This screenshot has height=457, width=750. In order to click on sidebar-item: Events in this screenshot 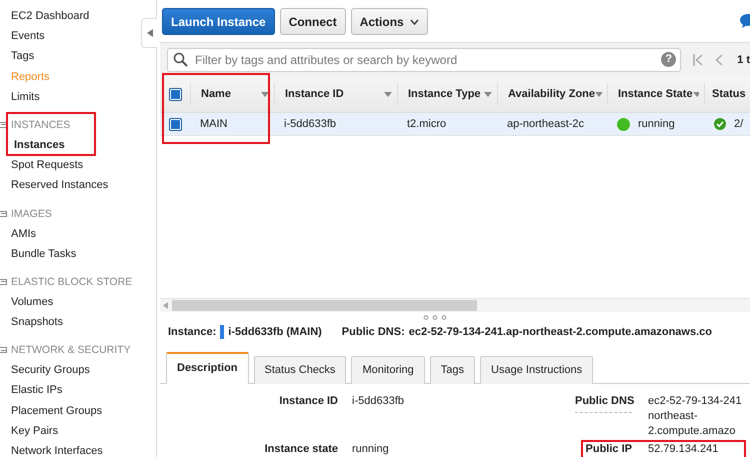, I will do `click(28, 36)`.